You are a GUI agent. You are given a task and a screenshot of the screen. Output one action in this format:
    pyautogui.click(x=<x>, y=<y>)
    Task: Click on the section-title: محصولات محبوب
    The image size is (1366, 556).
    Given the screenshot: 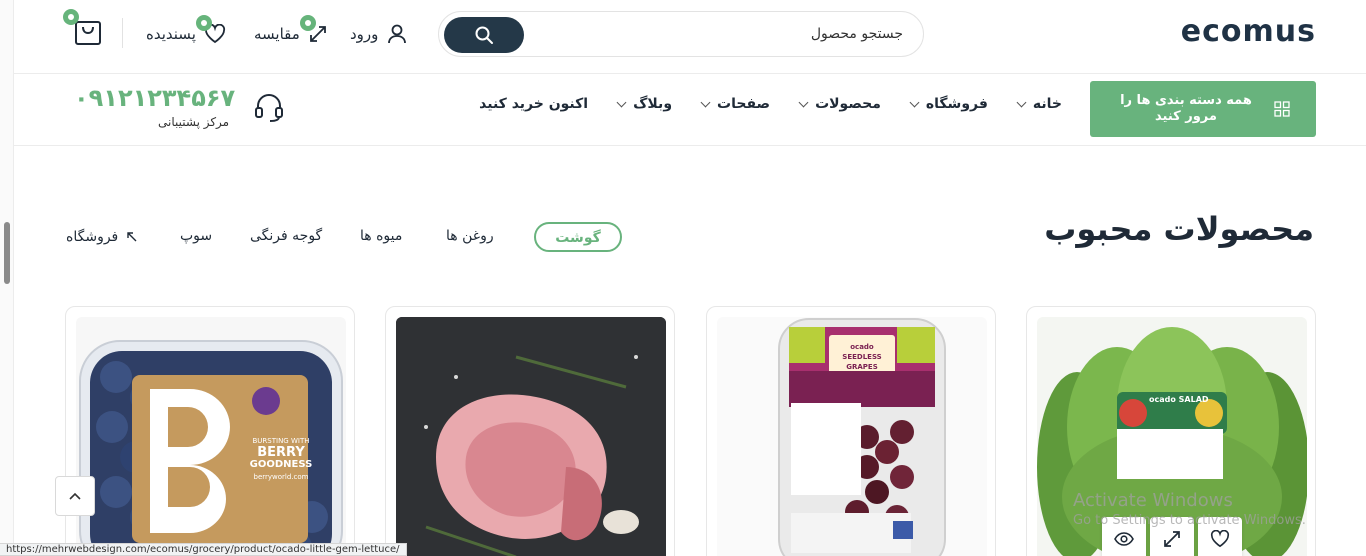 What is the action you would take?
    pyautogui.click(x=1179, y=229)
    